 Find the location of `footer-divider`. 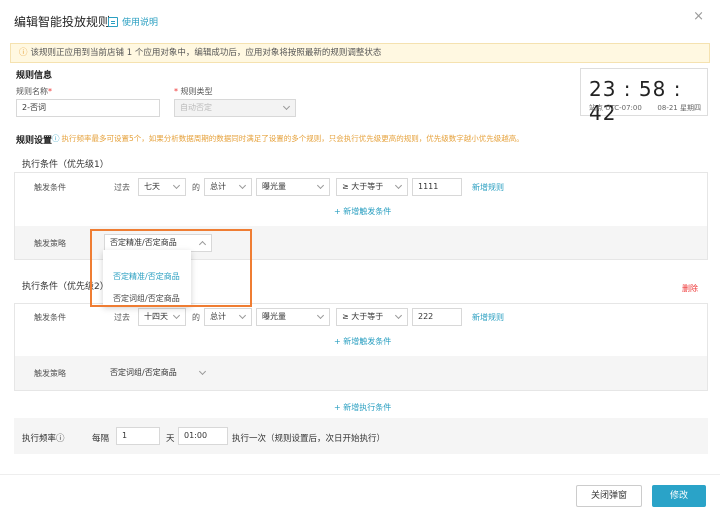

footer-divider is located at coordinates (360, 474).